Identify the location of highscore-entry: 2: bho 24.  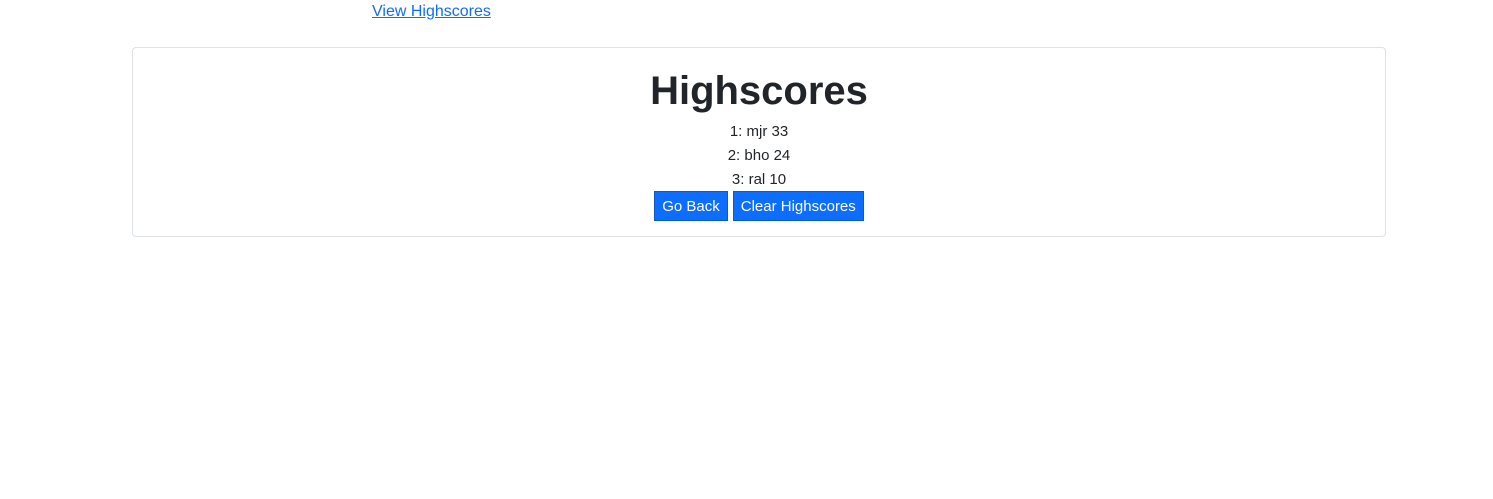
(759, 155).